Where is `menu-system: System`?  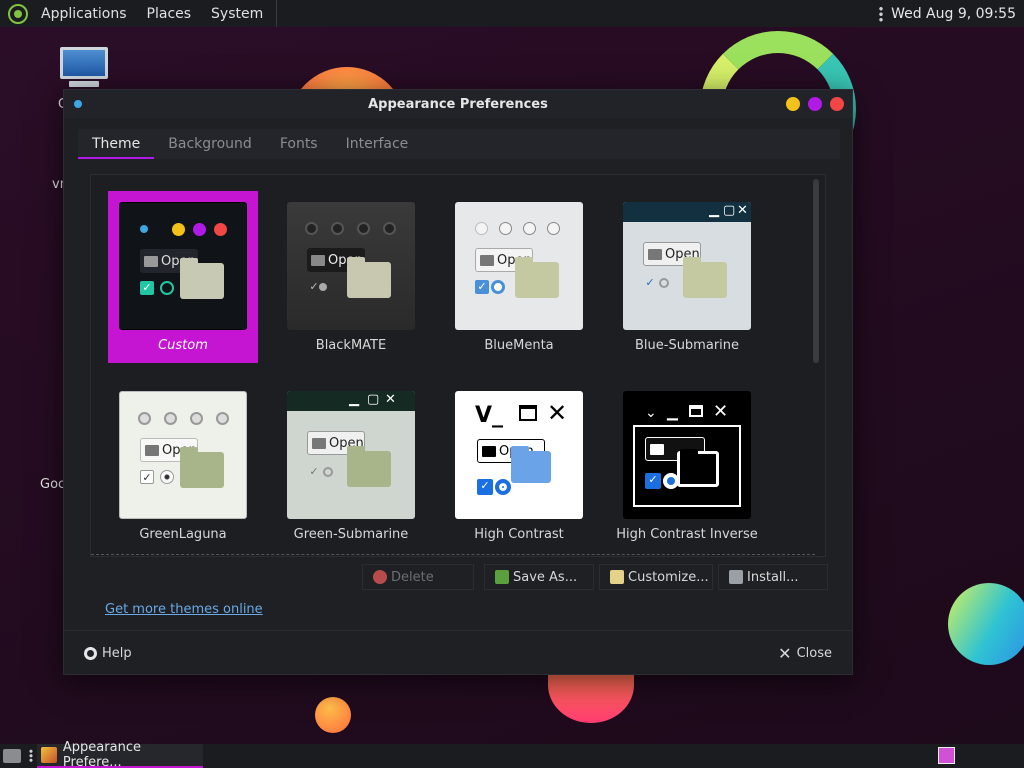
menu-system: System is located at coordinates (237, 14).